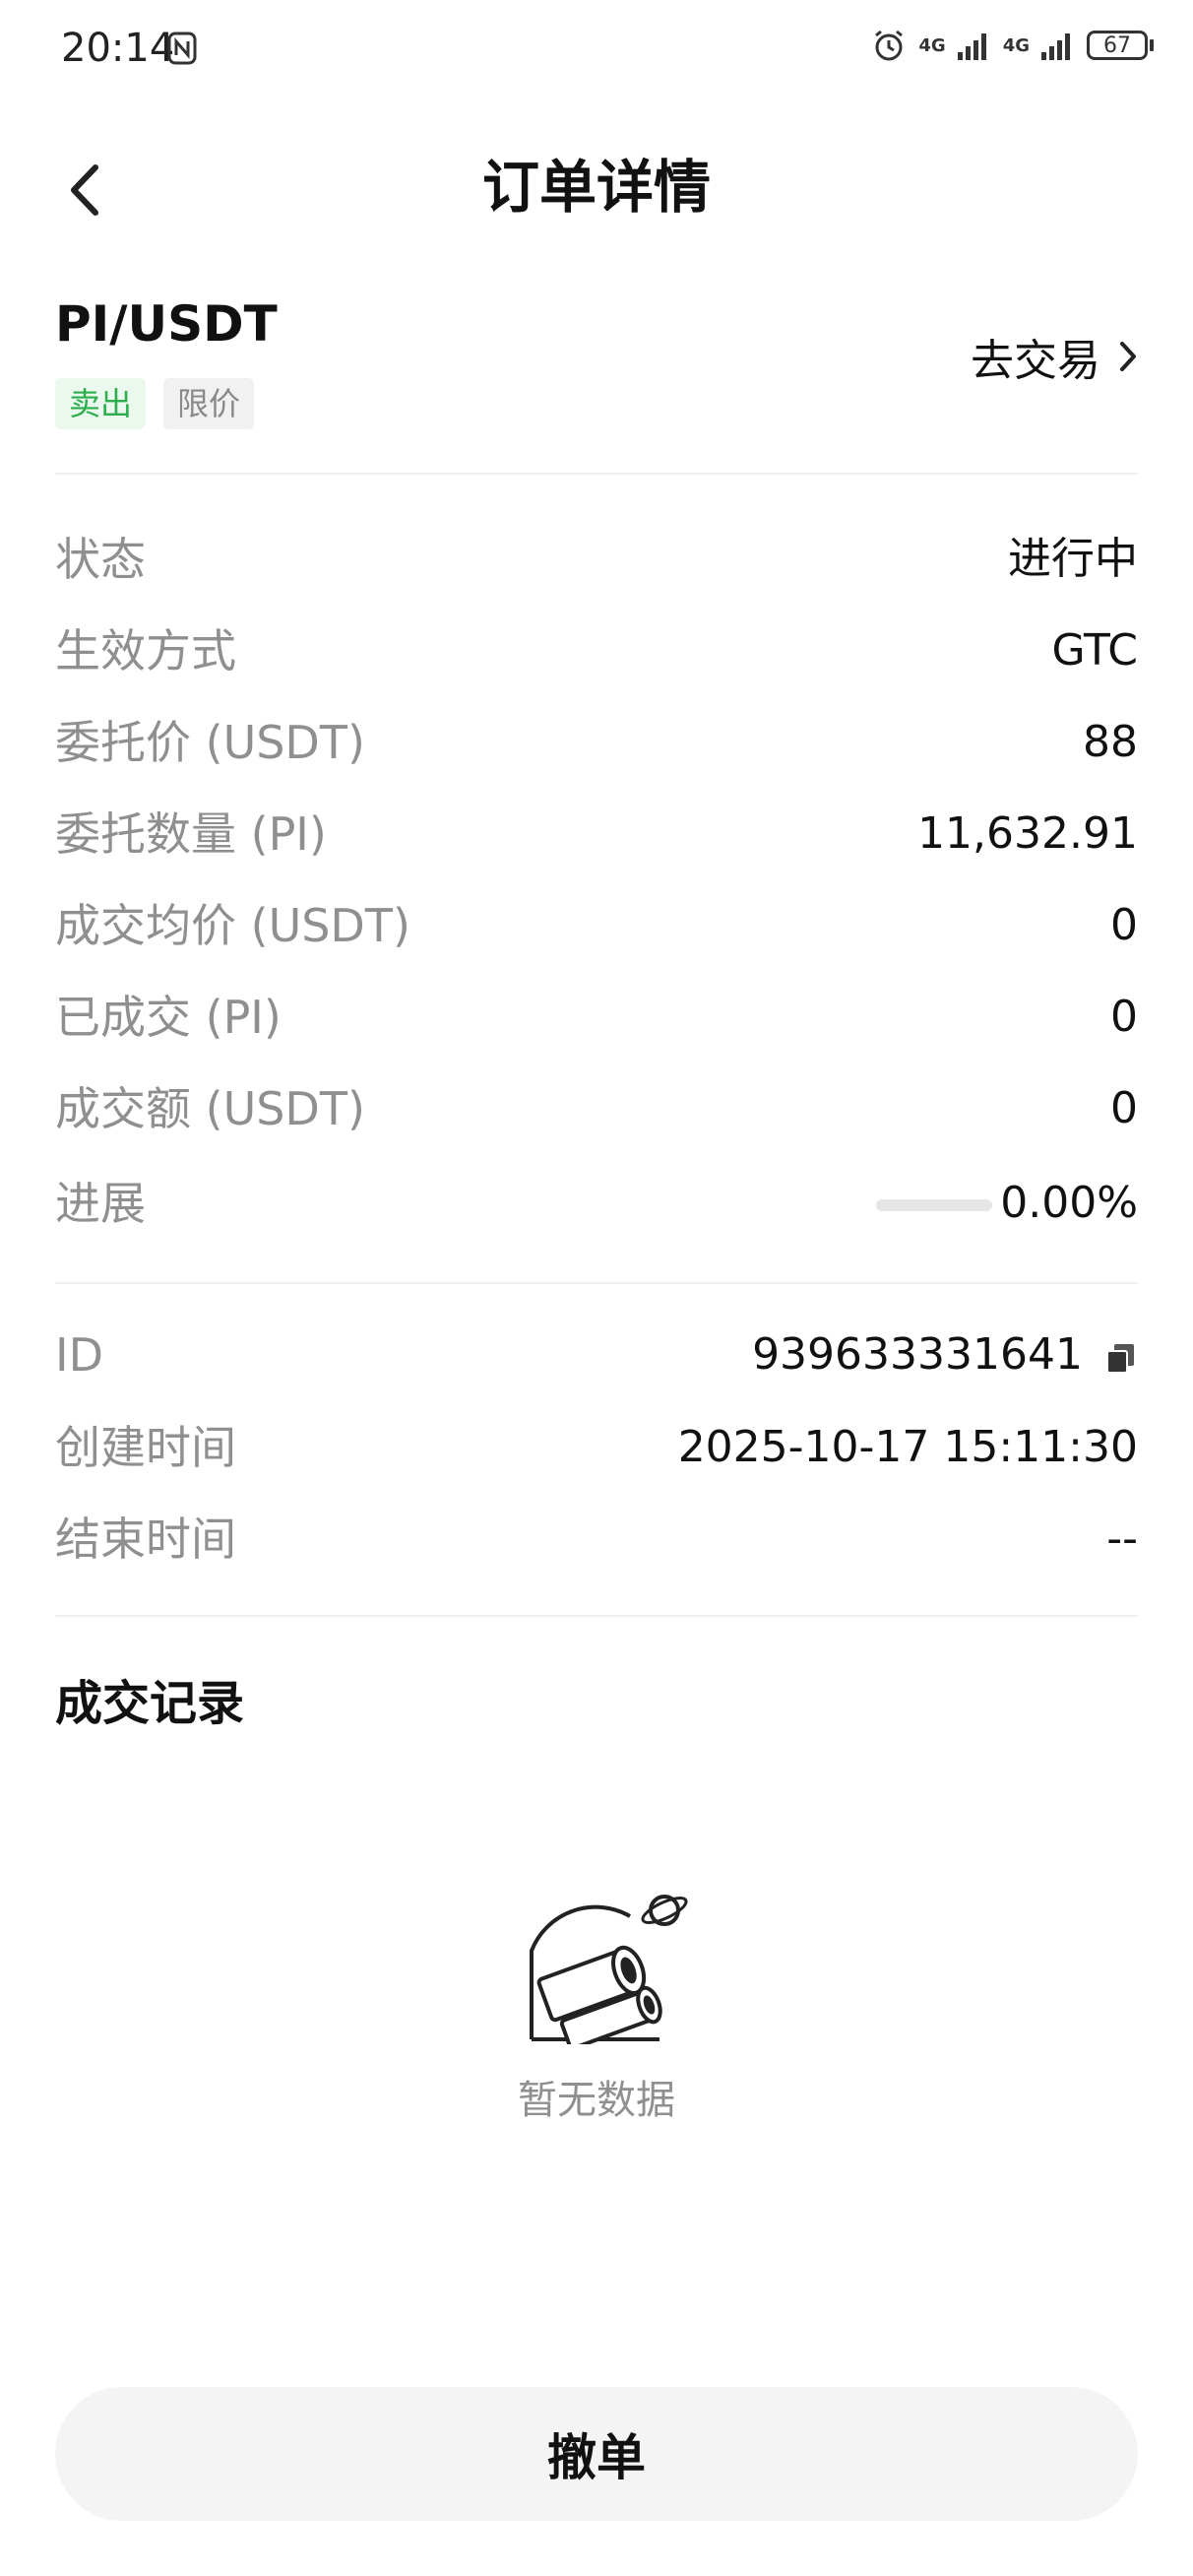 This screenshot has width=1193, height=2576. Describe the element at coordinates (596, 1355) in the screenshot. I see `meta-row-id: ID 939633331641` at that location.